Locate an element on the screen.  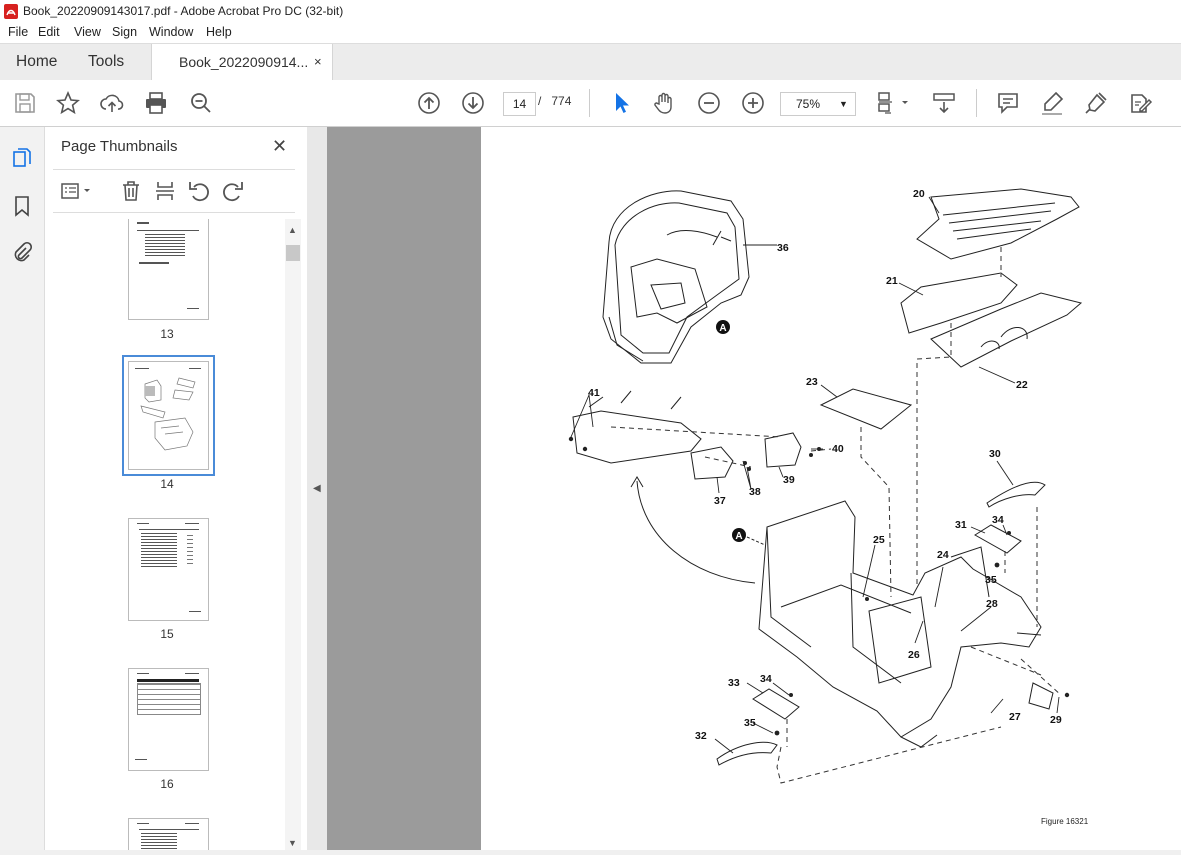
callout-20: 20 is located at coordinates (919, 194).